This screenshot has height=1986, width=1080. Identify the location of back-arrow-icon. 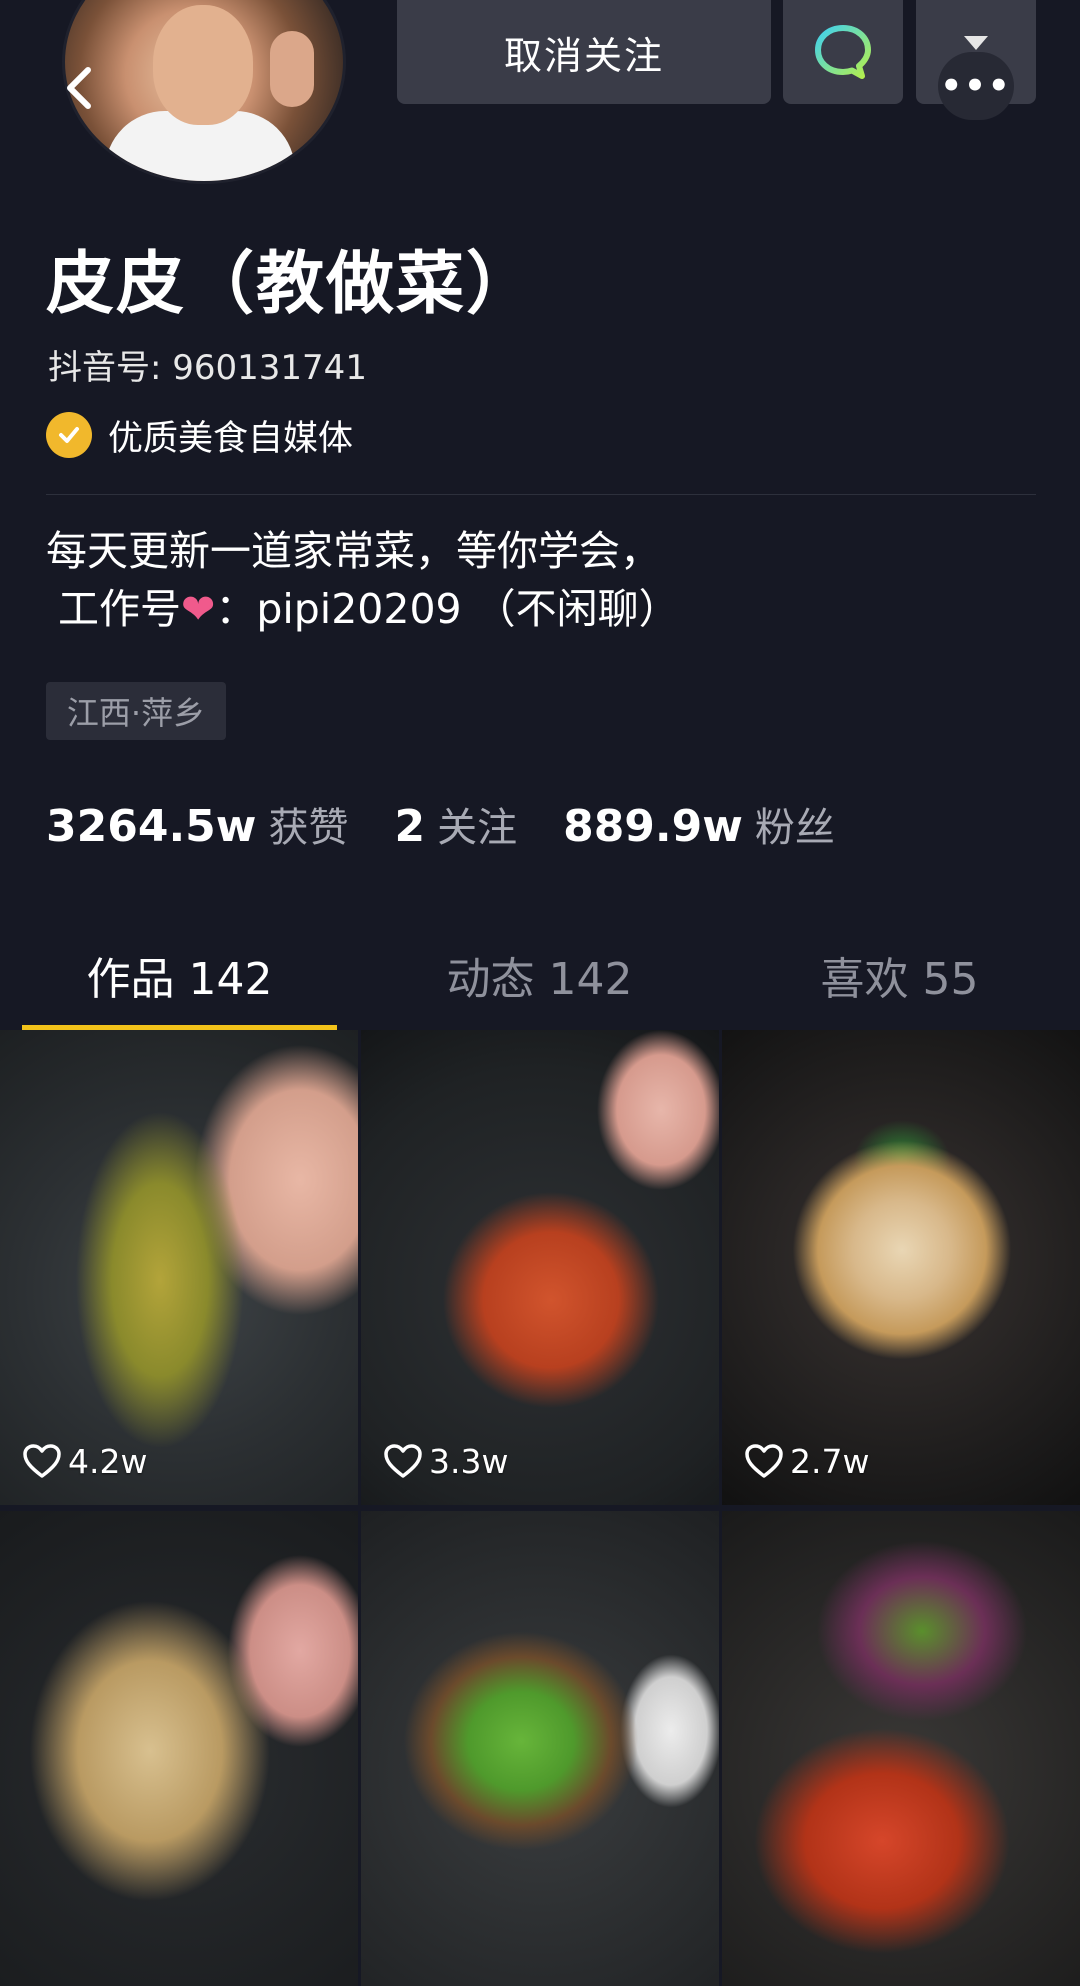
(79, 88).